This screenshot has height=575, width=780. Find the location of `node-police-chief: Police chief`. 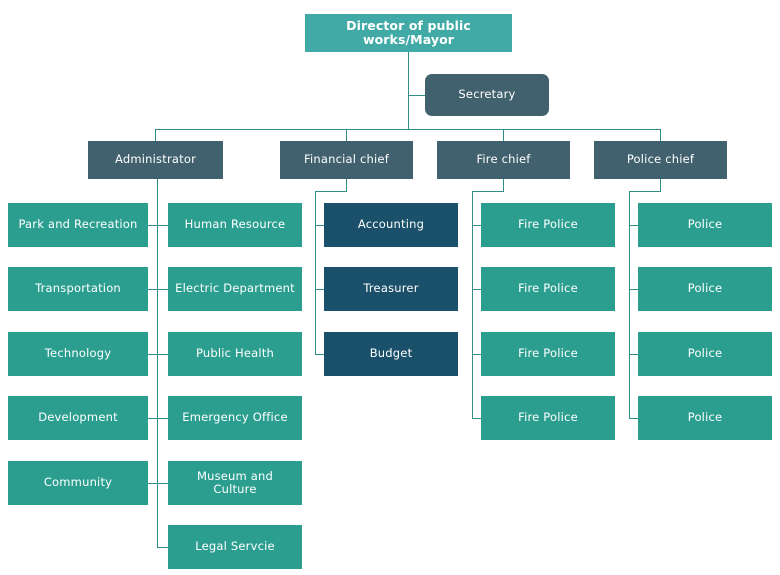

node-police-chief: Police chief is located at coordinates (660, 160).